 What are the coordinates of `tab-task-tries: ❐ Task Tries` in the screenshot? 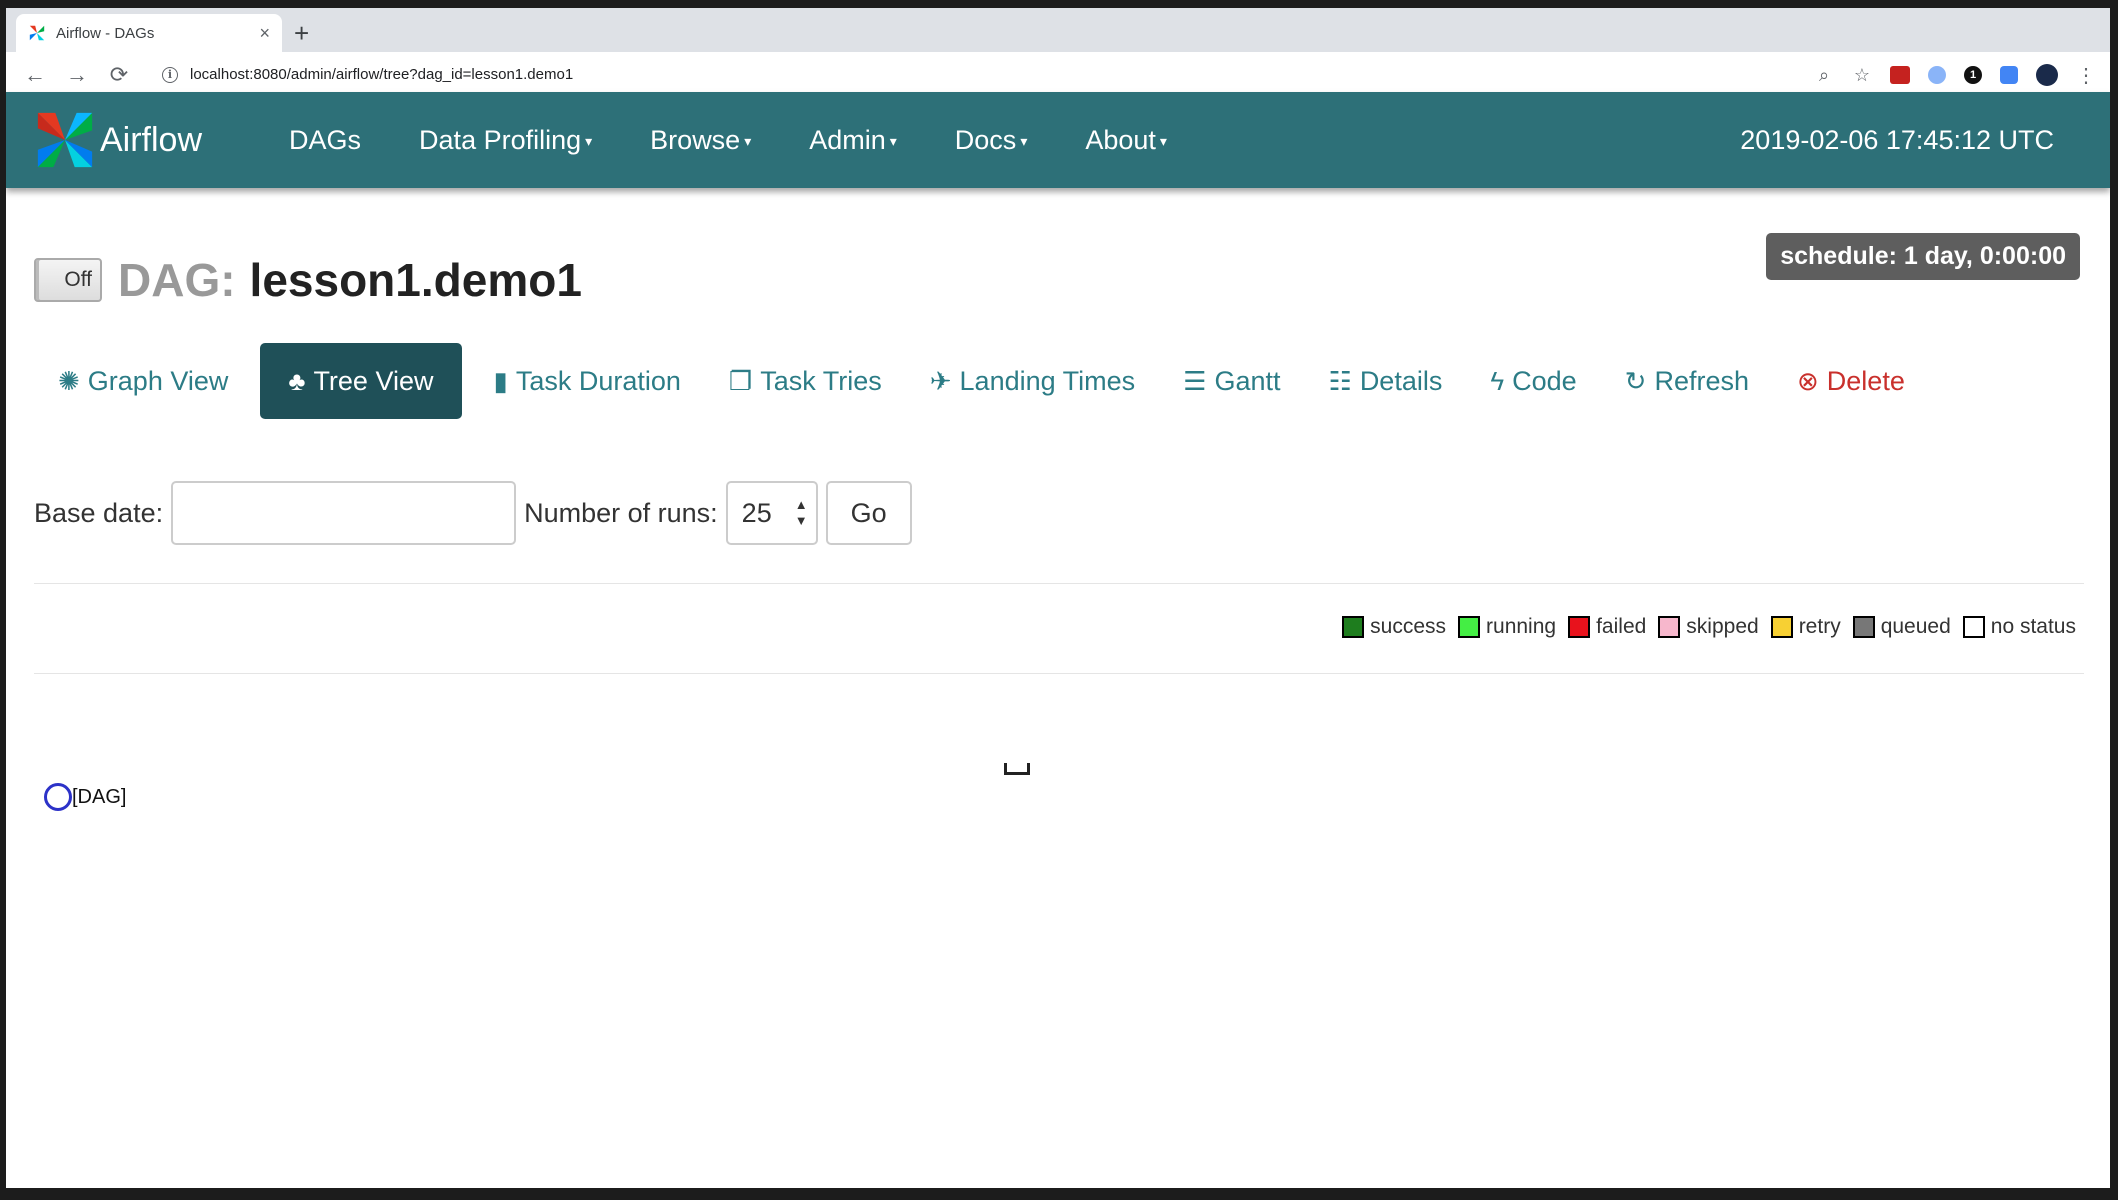 It's located at (805, 381).